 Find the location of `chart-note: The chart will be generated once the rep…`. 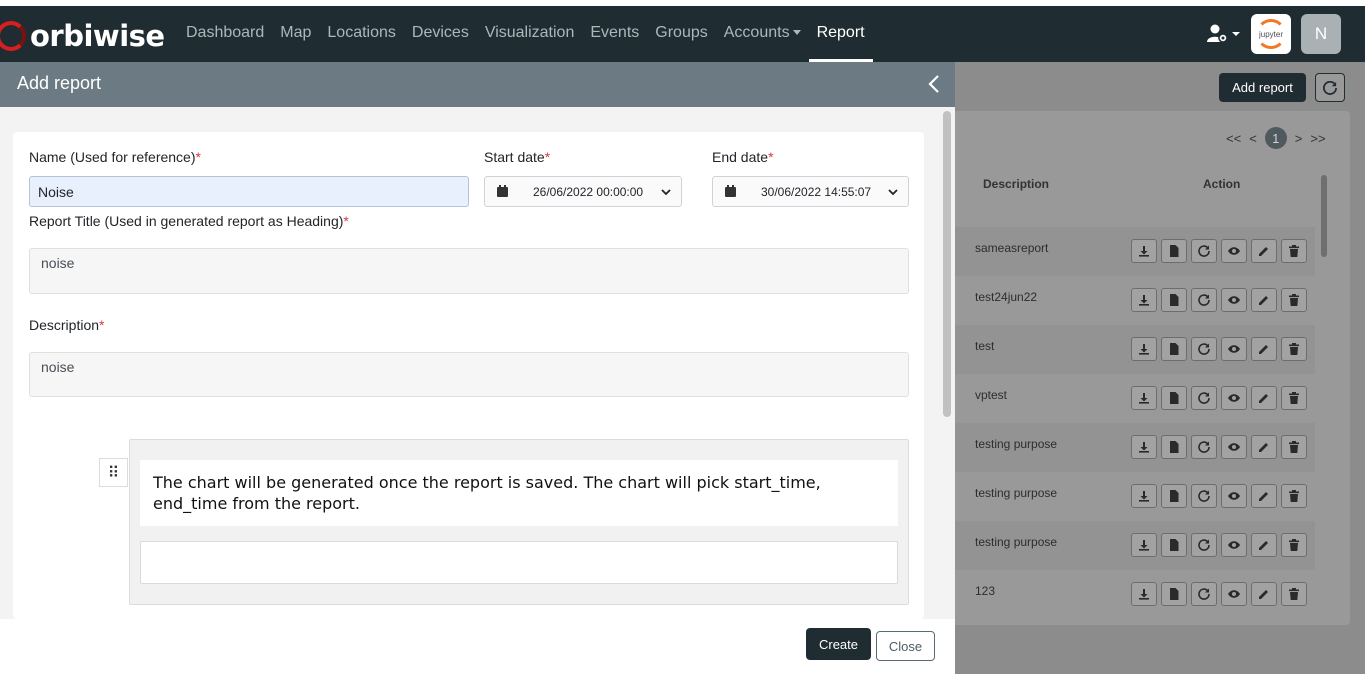

chart-note: The chart will be generated once the rep… is located at coordinates (519, 493).